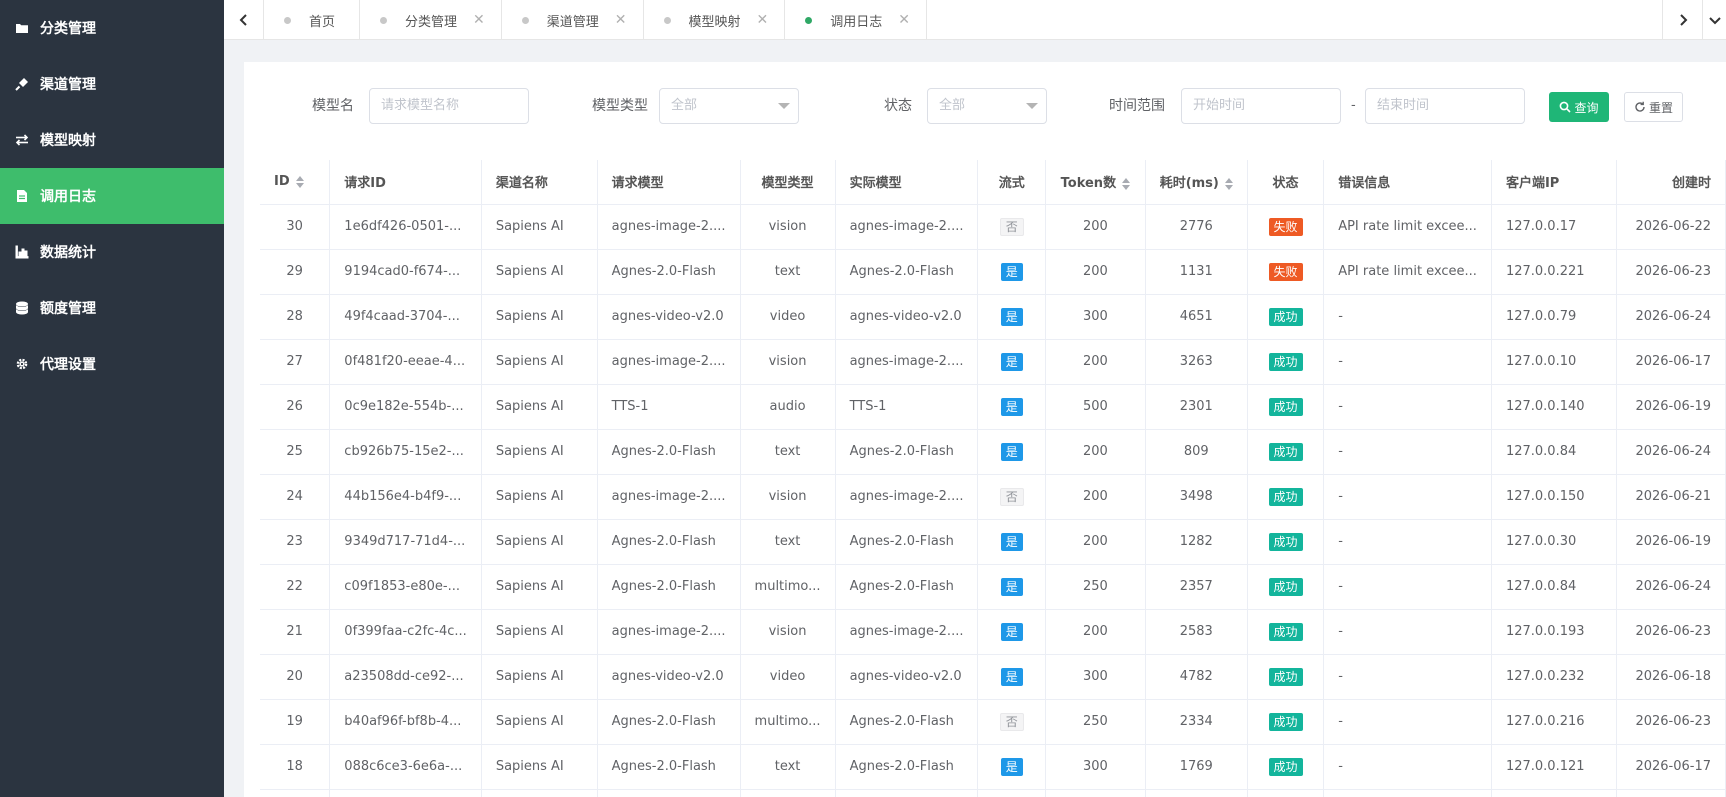  I want to click on stream-tag: 否, so click(1011, 496).